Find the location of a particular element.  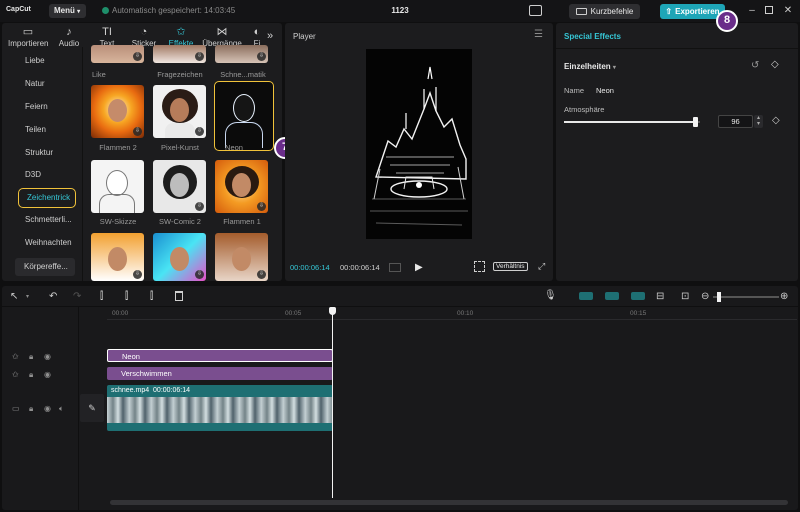

video-track-header: ▭ 🔒︎ ◉ 🔈︎ is located at coordinates (42, 409).